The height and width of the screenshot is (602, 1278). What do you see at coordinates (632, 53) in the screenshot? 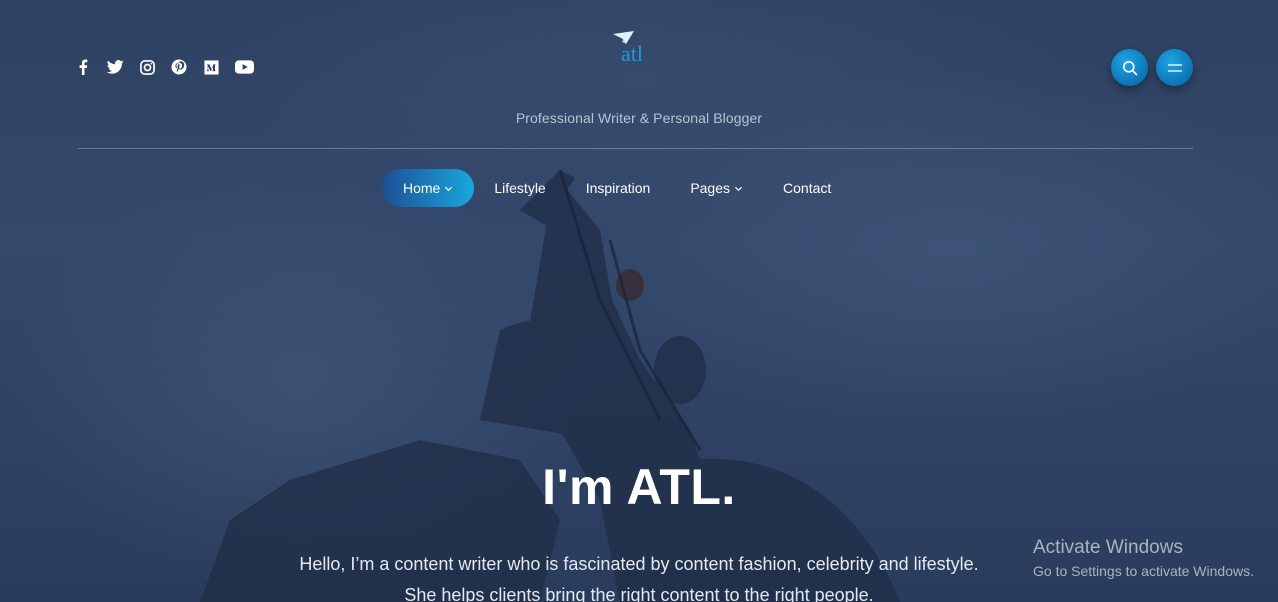
I see `svg-text: atl` at bounding box center [632, 53].